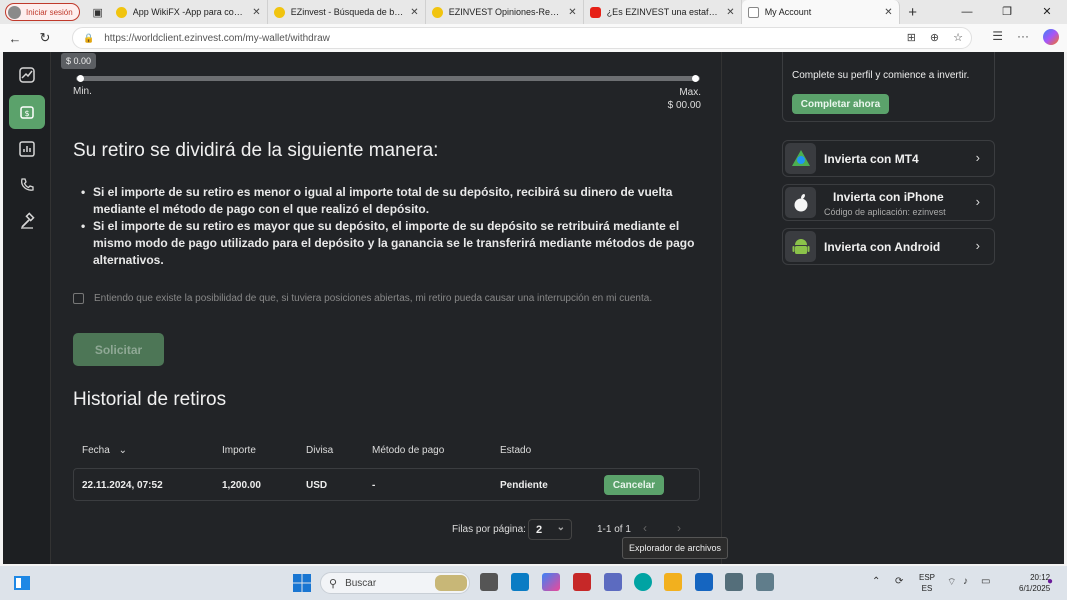  I want to click on task-view-icon, so click(489, 582).